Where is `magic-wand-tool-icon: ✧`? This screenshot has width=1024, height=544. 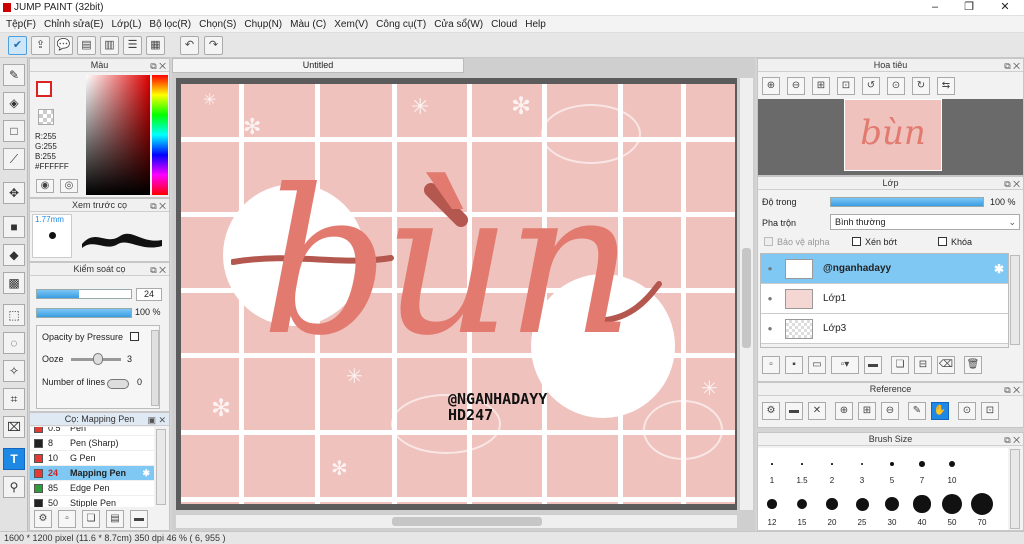
magic-wand-tool-icon: ✧ is located at coordinates (14, 371).